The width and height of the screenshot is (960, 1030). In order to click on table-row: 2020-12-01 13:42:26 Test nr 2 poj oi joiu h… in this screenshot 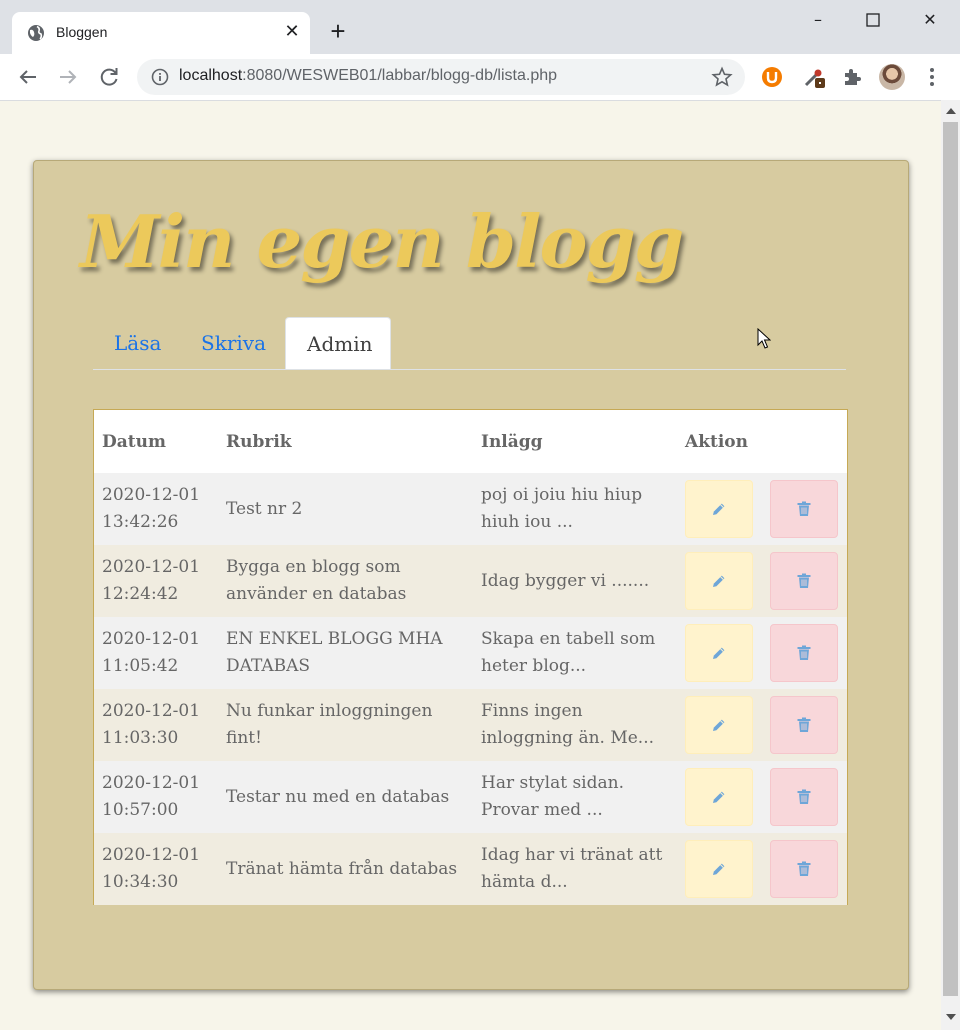, I will do `click(471, 509)`.